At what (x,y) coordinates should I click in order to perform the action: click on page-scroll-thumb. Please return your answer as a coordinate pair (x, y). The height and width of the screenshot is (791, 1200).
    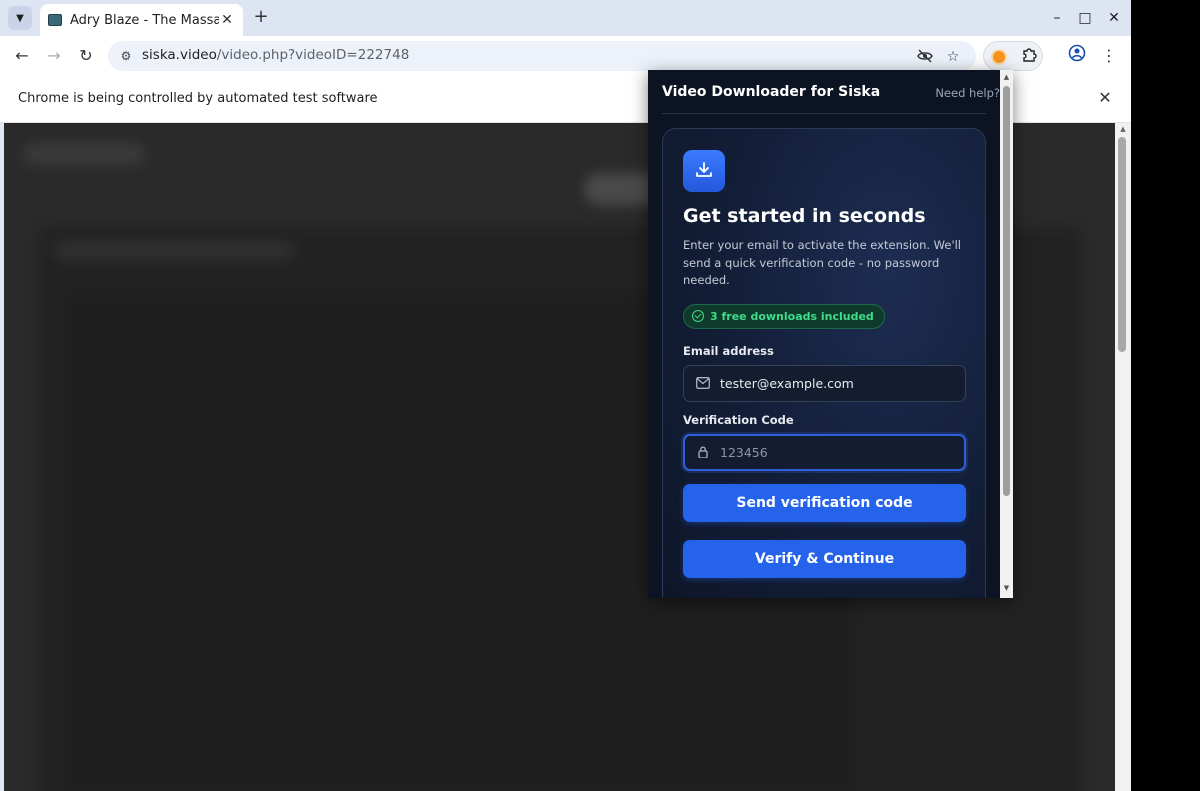
    Looking at the image, I should click on (1122, 244).